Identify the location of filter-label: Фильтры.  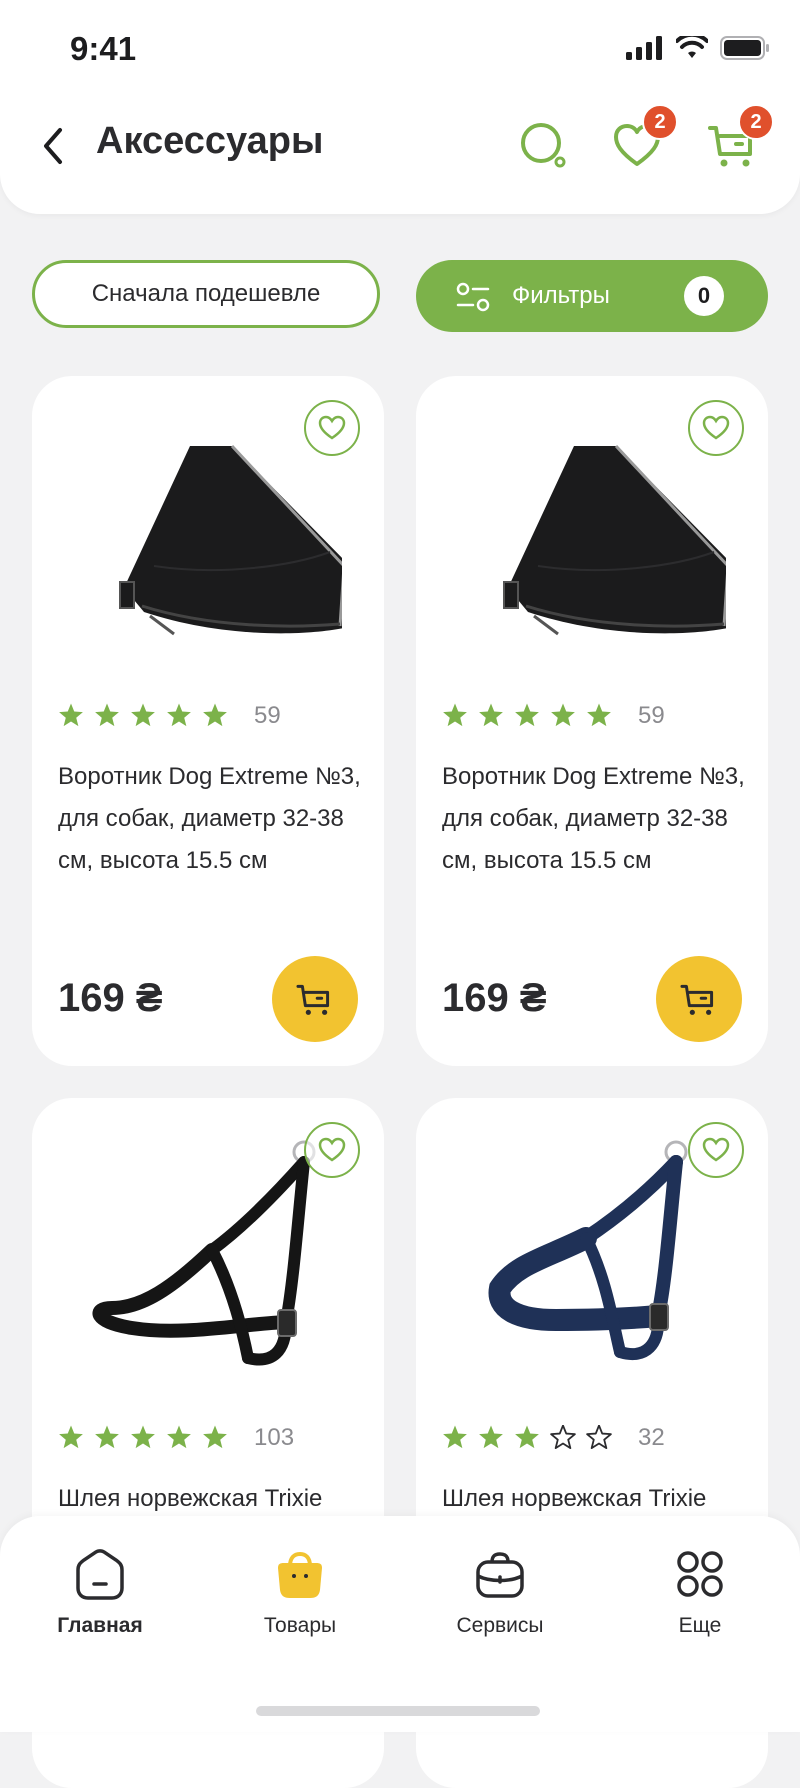
(561, 295).